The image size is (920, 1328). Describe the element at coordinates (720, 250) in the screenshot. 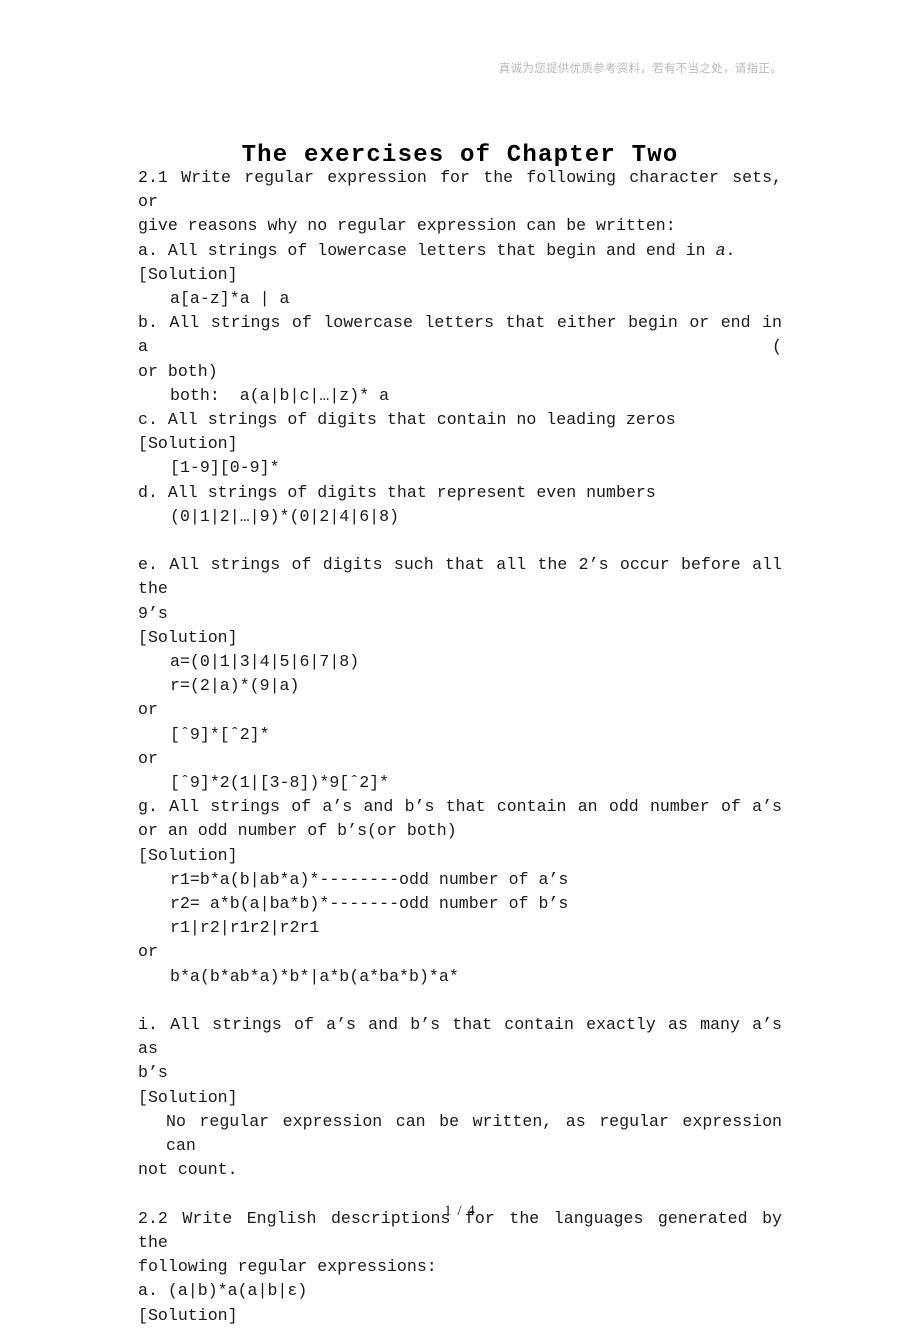

I see `item-a-question-emph: a` at that location.